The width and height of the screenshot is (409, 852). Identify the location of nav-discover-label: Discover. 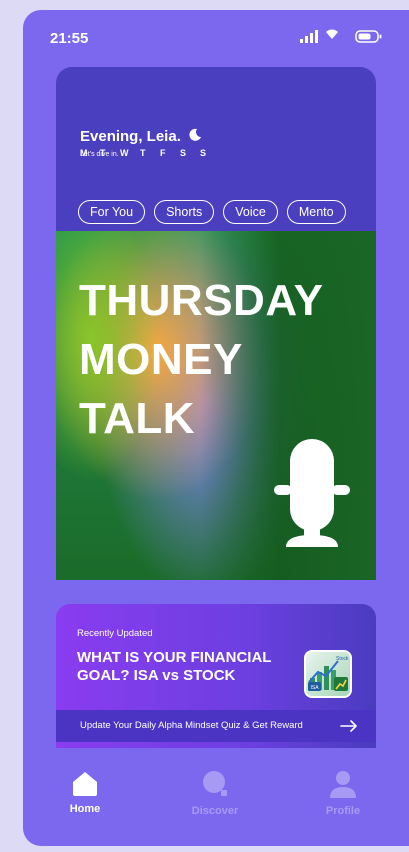
(215, 811).